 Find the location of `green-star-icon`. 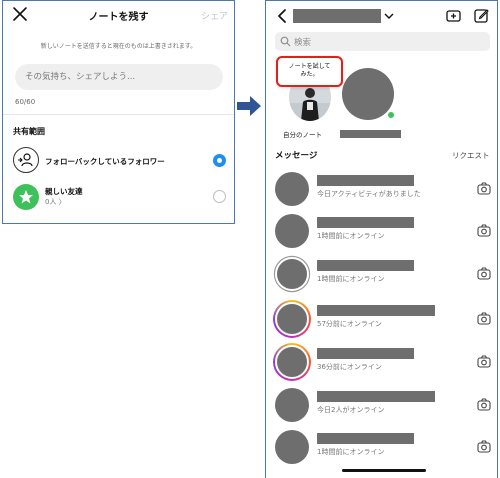

green-star-icon is located at coordinates (26, 197).